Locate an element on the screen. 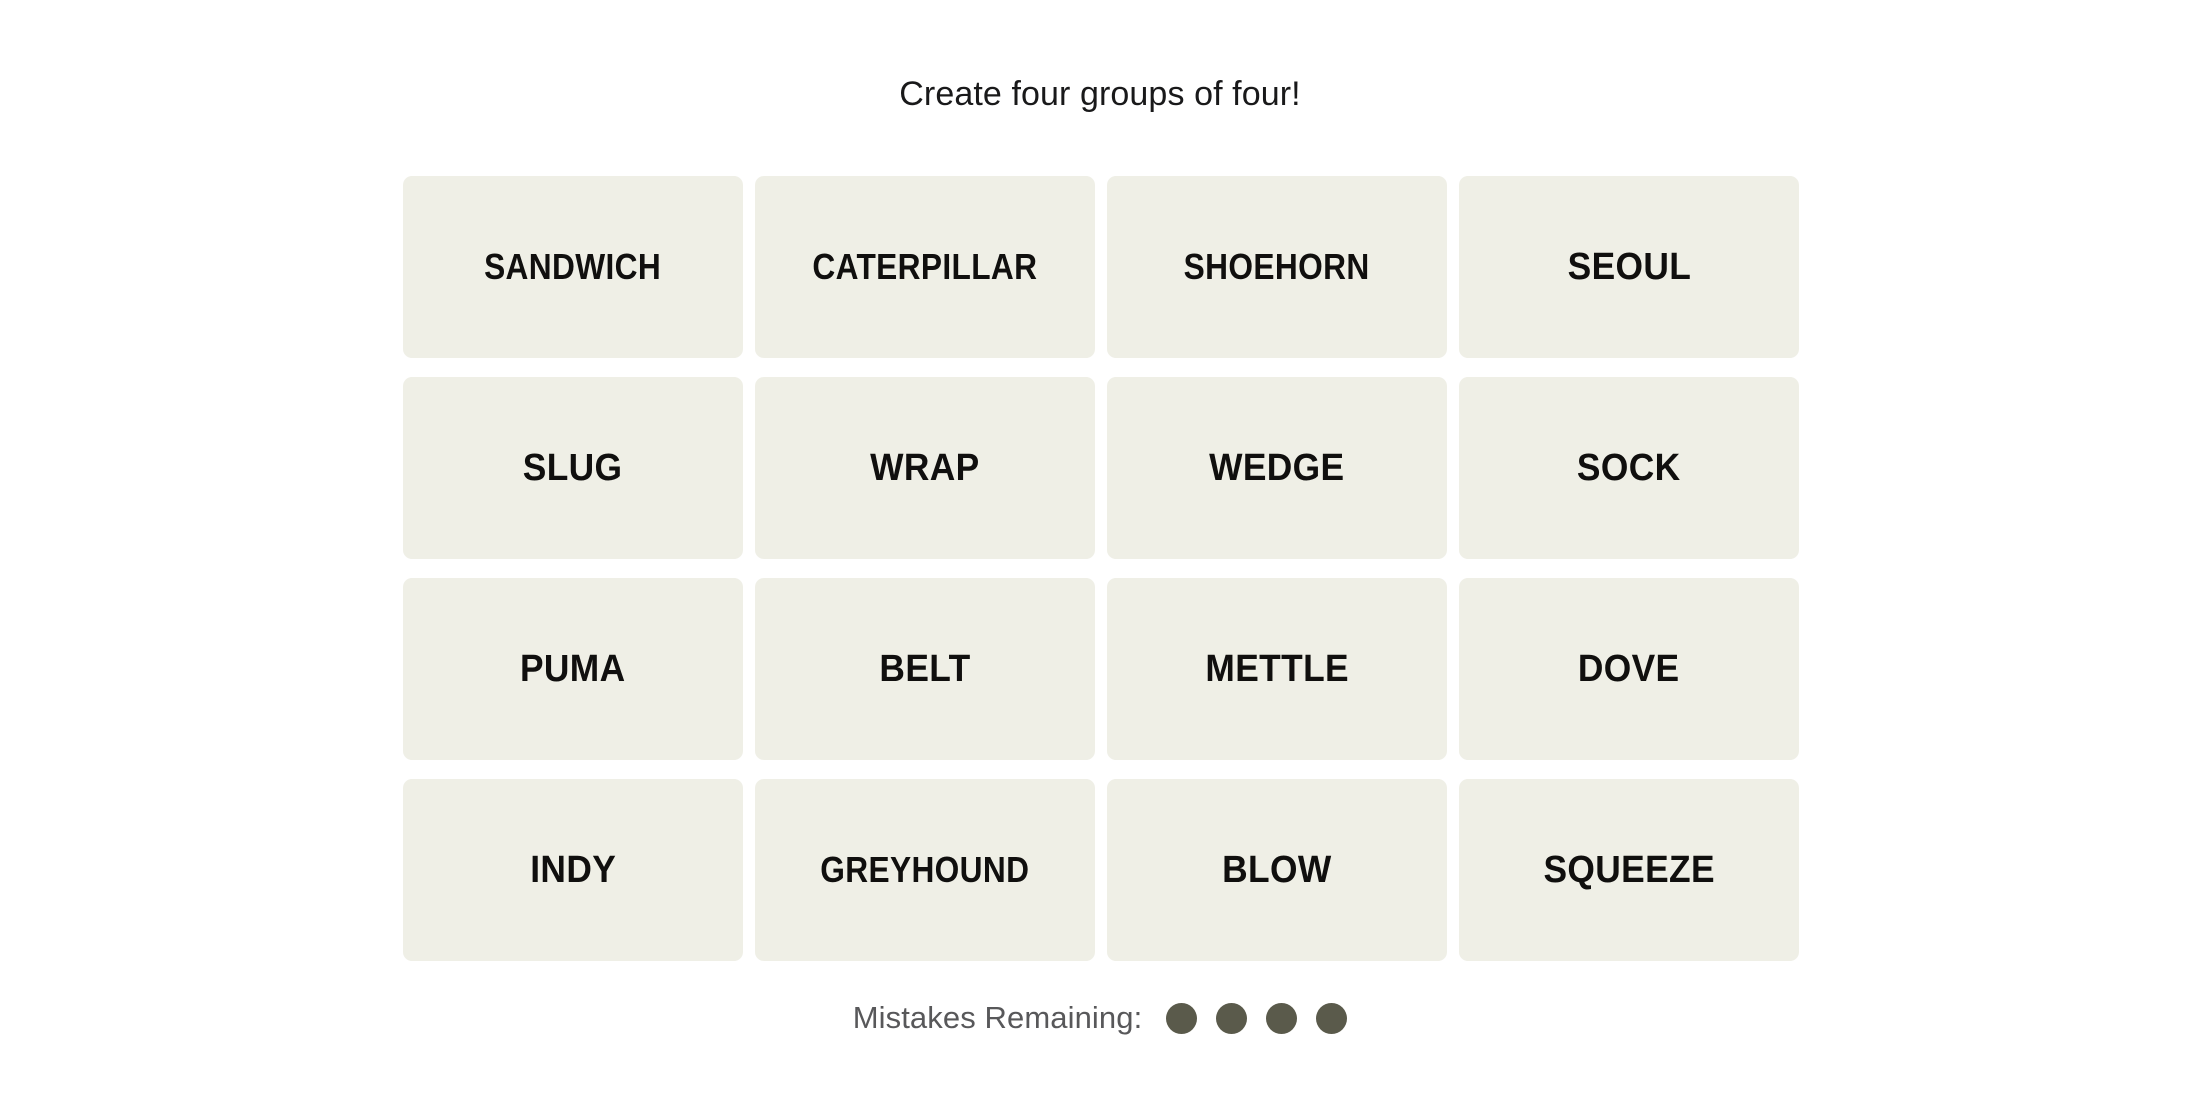 This screenshot has width=2200, height=1100. mistakes-label: Mistakes Remaining: is located at coordinates (997, 1017).